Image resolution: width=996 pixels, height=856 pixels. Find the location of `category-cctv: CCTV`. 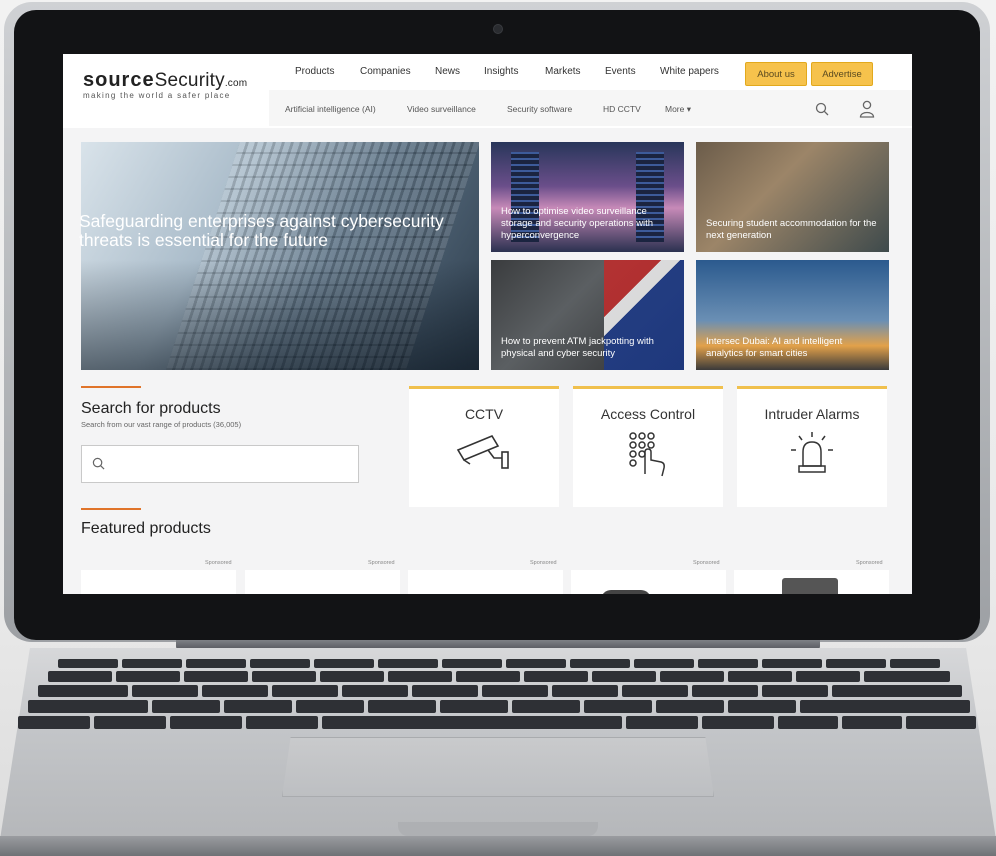

category-cctv: CCTV is located at coordinates (484, 446).